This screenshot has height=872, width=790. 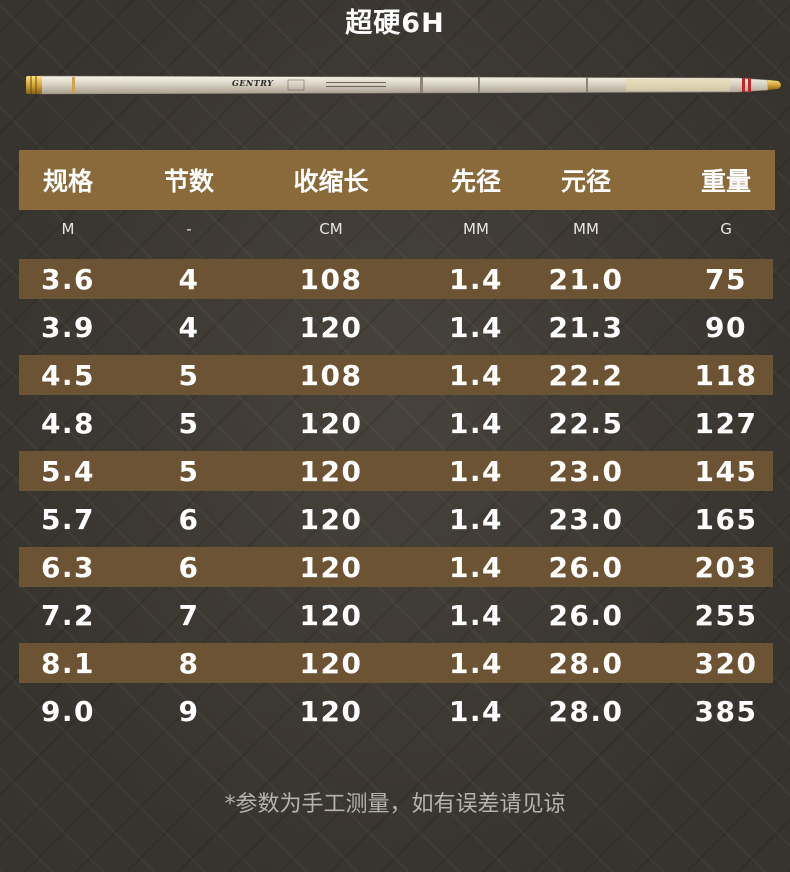 What do you see at coordinates (67, 181) in the screenshot?
I see `table-header-cell: 规格` at bounding box center [67, 181].